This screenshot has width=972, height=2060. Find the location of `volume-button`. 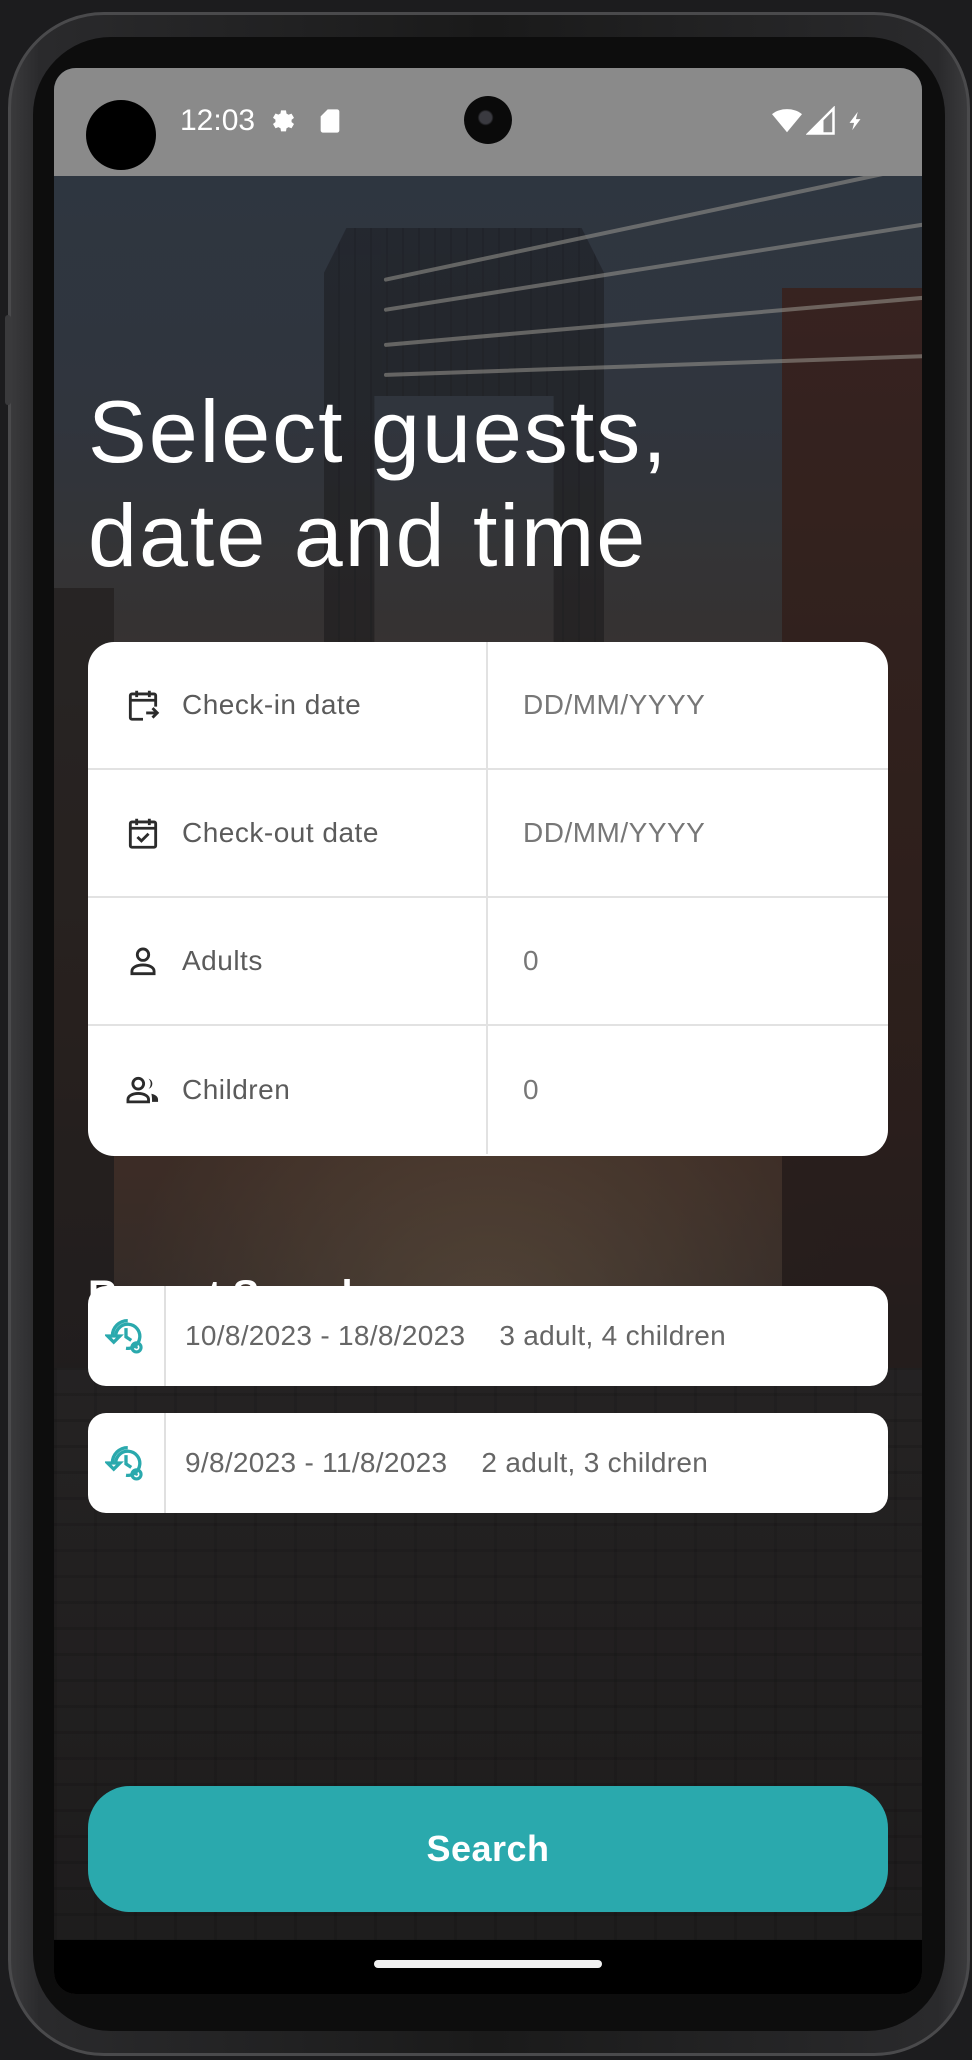

volume-button is located at coordinates (8, 360).